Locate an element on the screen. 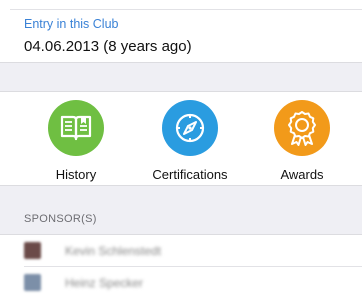  top-divider is located at coordinates (186, 9).